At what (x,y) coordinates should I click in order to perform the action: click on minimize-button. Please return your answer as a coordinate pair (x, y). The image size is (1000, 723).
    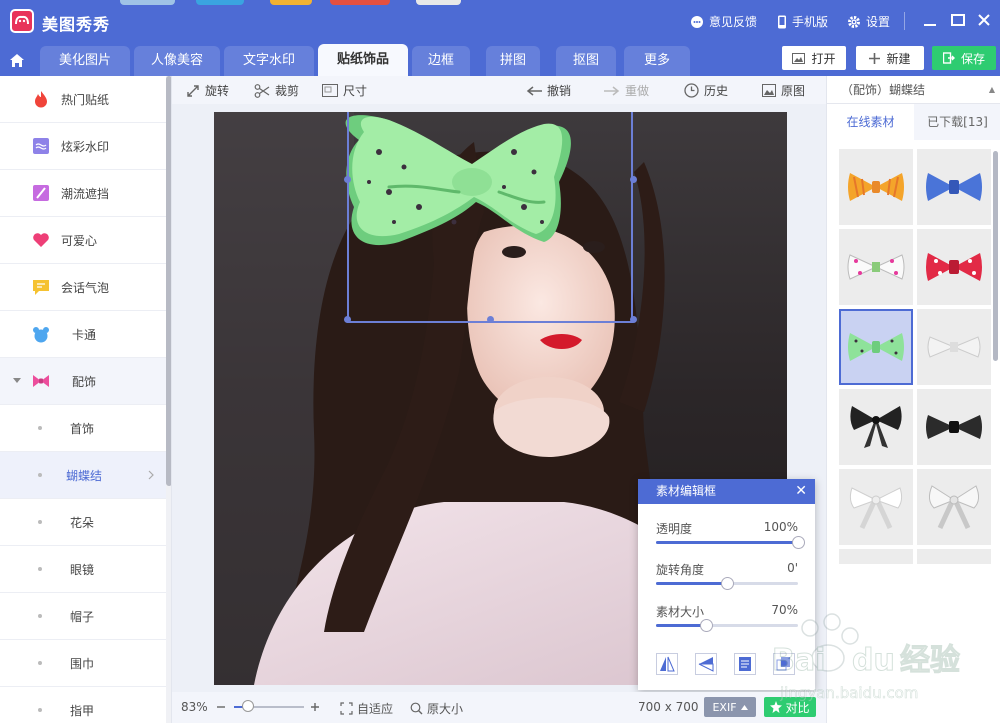
    Looking at the image, I should click on (930, 20).